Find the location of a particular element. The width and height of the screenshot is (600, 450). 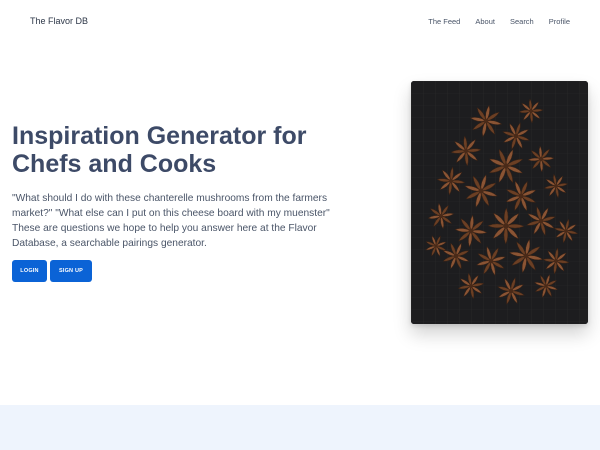

features-section is located at coordinates (300, 427).